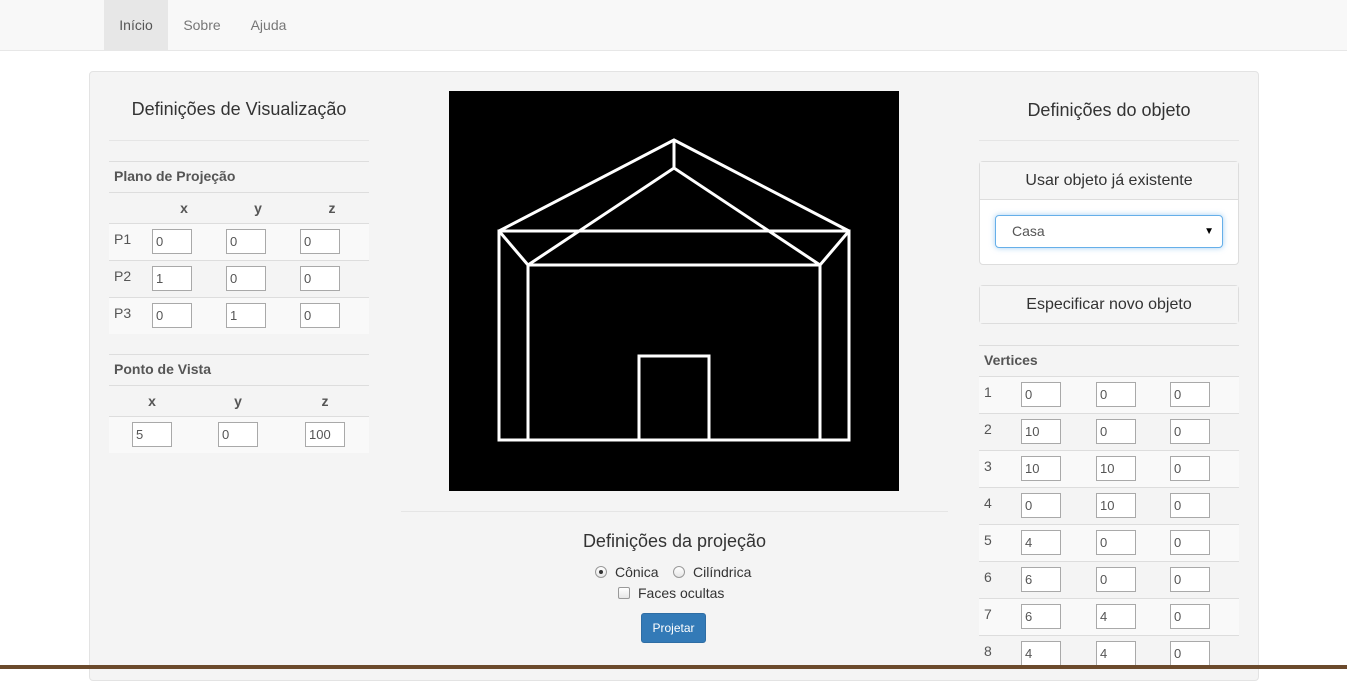  Describe the element at coordinates (673, 667) in the screenshot. I see `taskbar-edge` at that location.